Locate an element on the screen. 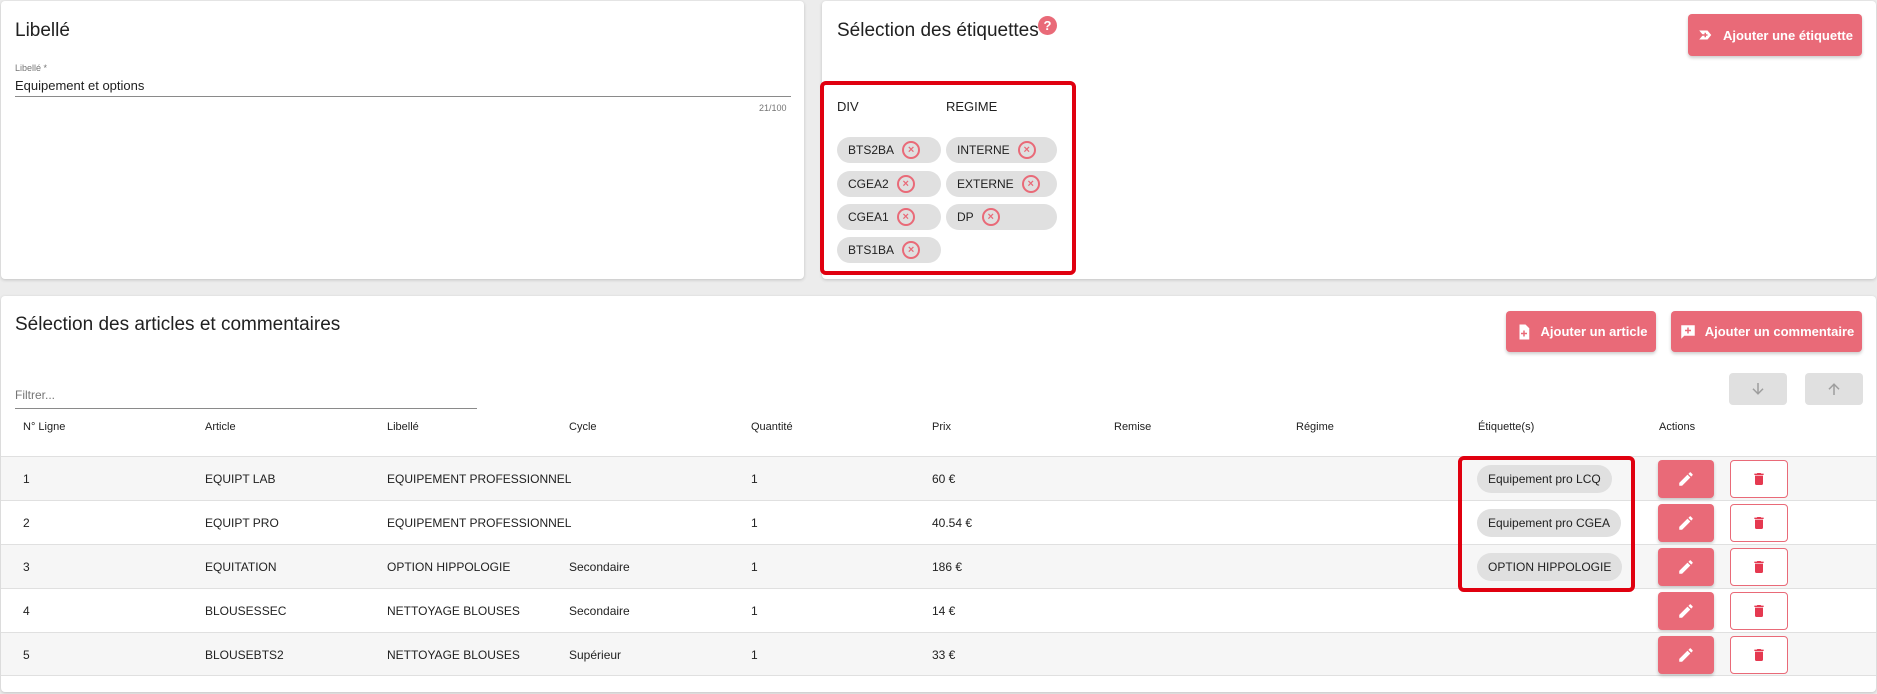 This screenshot has height=694, width=1877. etiquette-chip: BTS1BA × is located at coordinates (889, 250).